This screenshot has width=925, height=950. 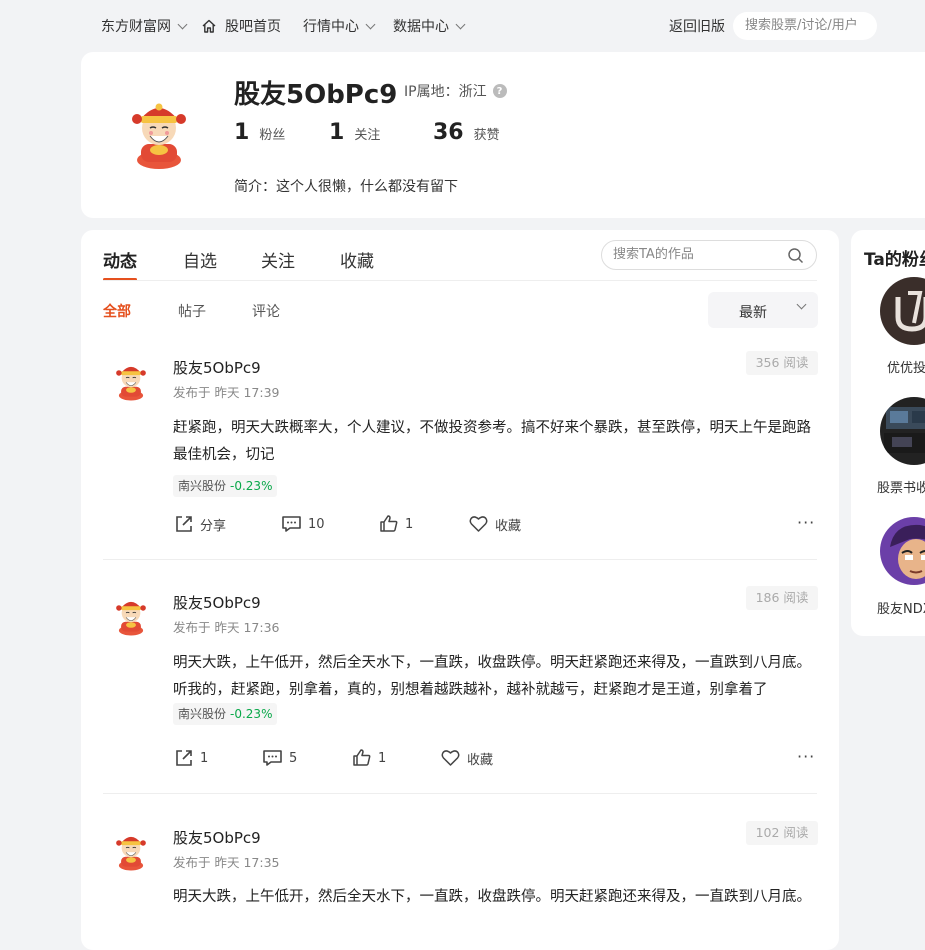 I want to click on post-time: 发布于 昨天 17:39, so click(x=226, y=392).